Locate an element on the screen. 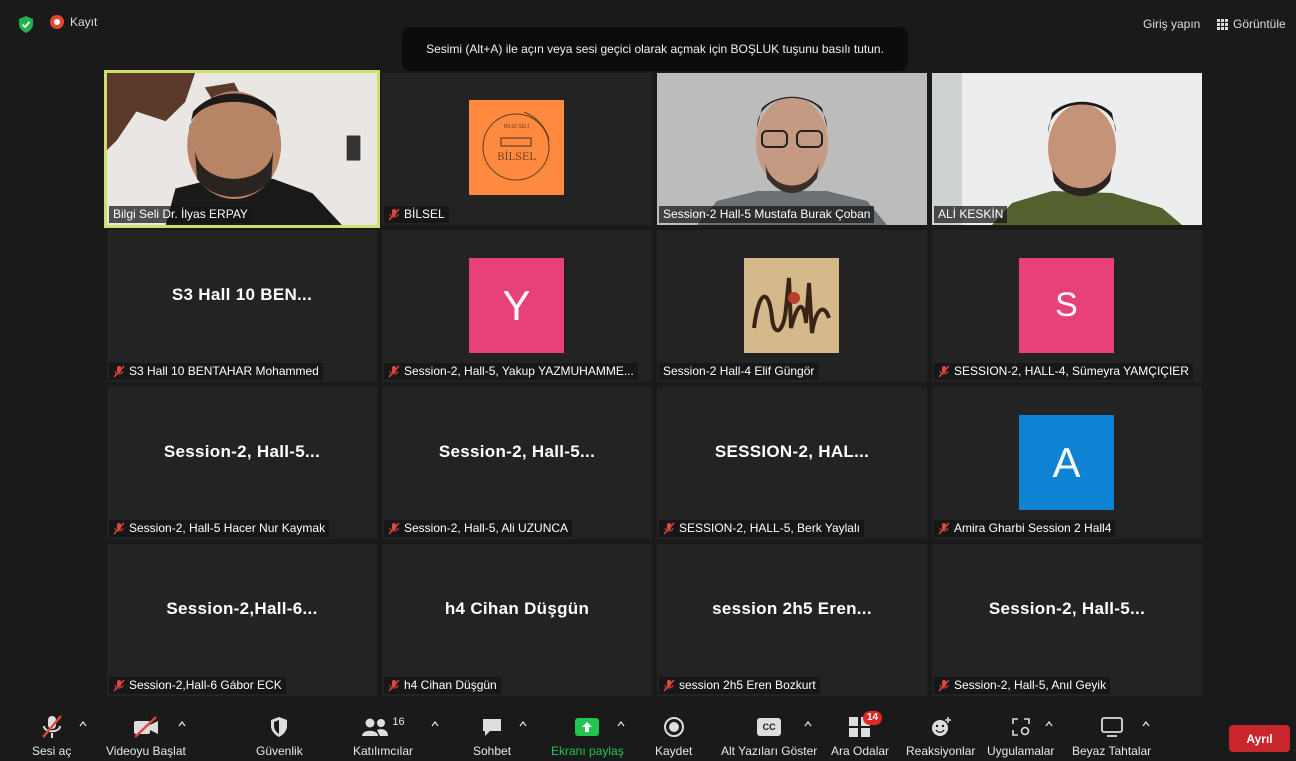 Image resolution: width=1296 pixels, height=761 pixels. whiteboards-button: Beyaz Tahtalar is located at coordinates (1111, 736).